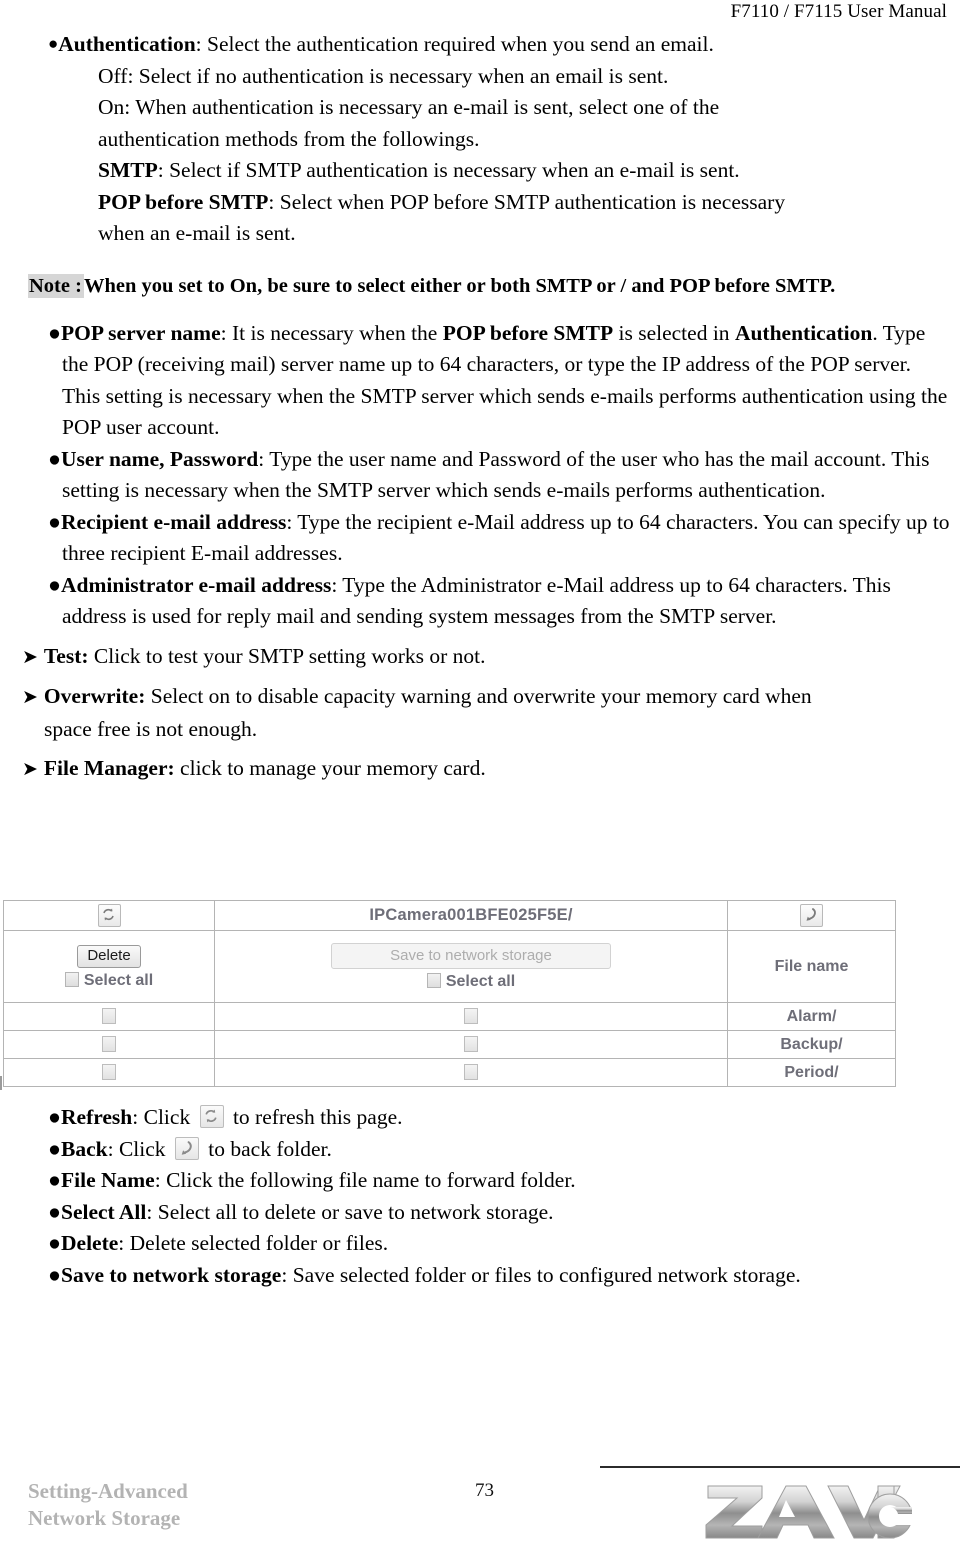 This screenshot has height=1554, width=969. Describe the element at coordinates (109, 956) in the screenshot. I see `delete-button: Delete` at that location.